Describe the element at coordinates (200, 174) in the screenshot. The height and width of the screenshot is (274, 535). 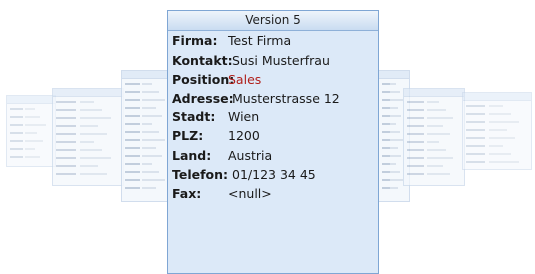
I see `field-label-telefon: Telefon:` at that location.